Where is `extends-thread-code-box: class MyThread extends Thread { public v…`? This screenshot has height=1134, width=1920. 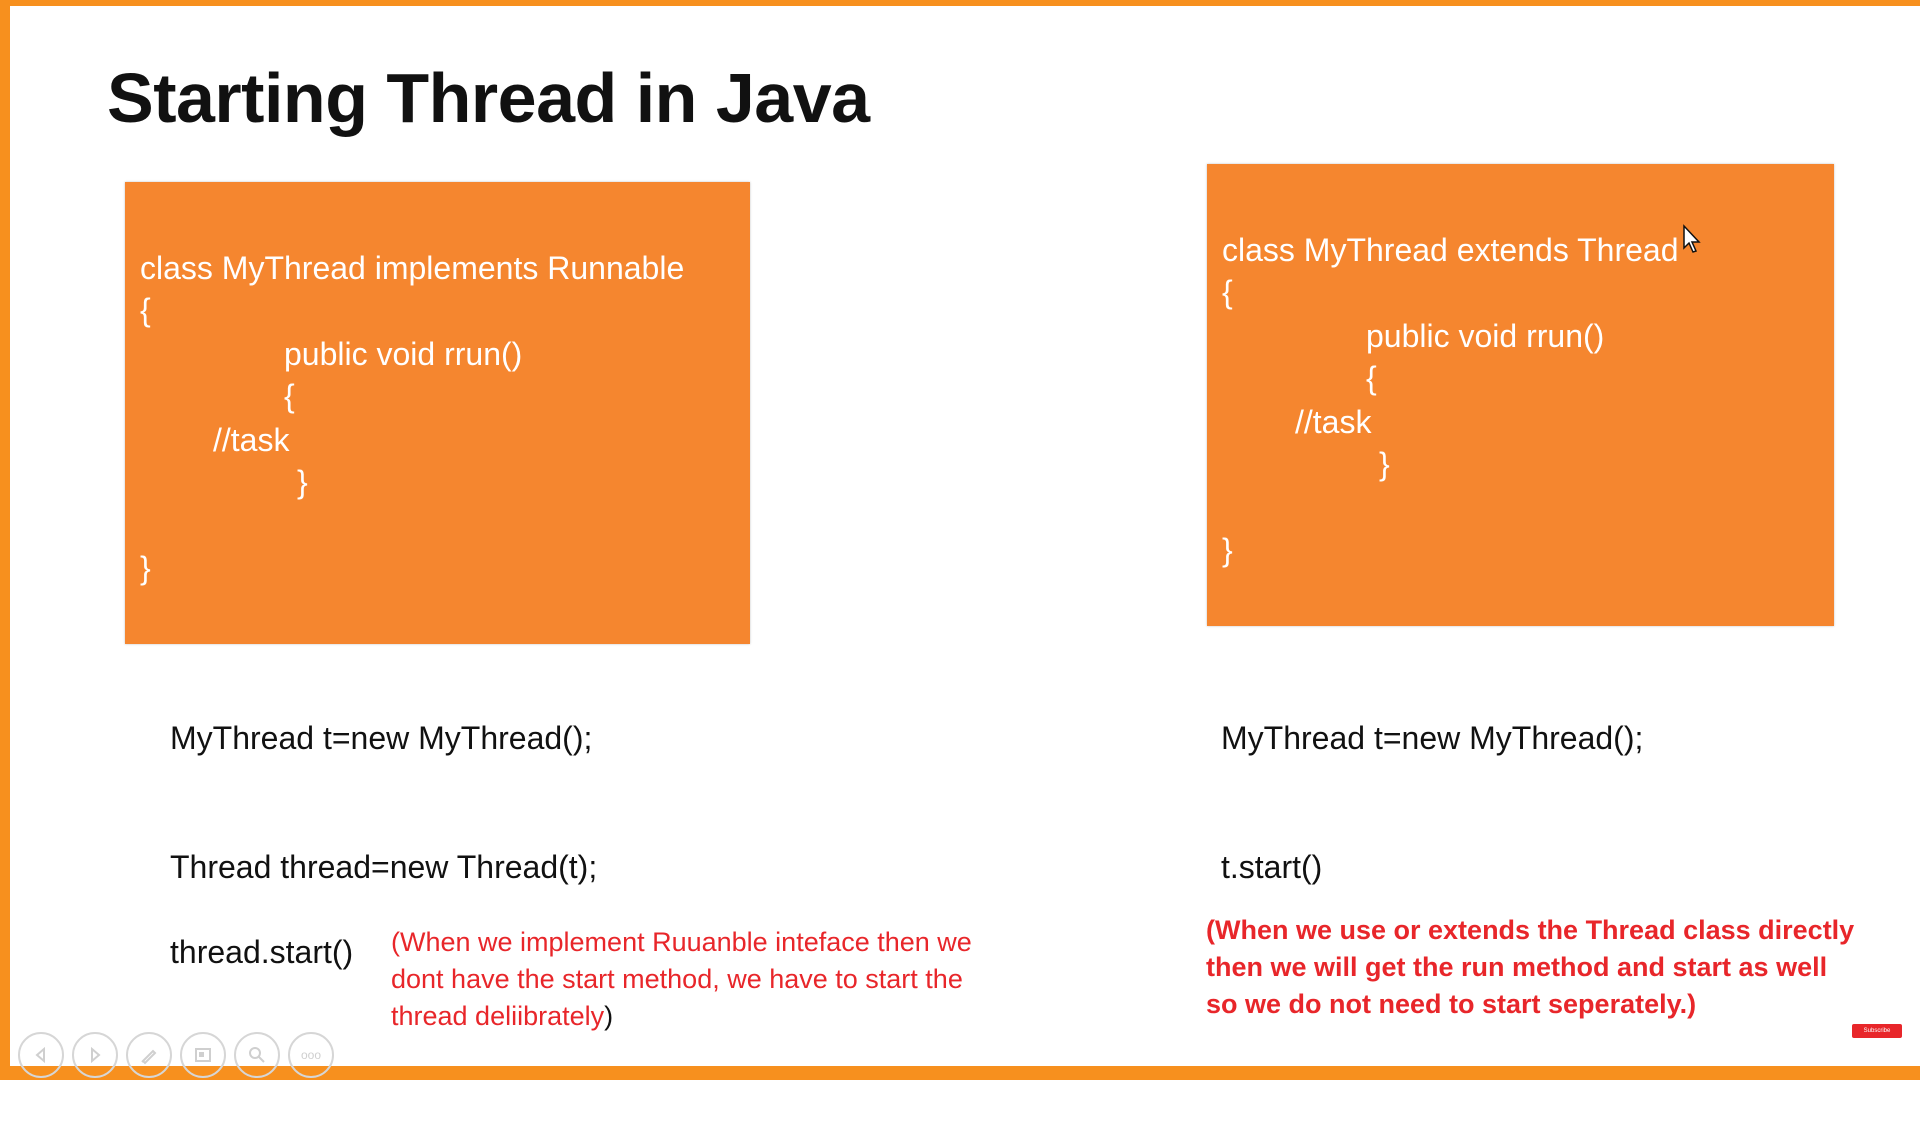 extends-thread-code-box: class MyThread extends Thread { public v… is located at coordinates (1520, 395).